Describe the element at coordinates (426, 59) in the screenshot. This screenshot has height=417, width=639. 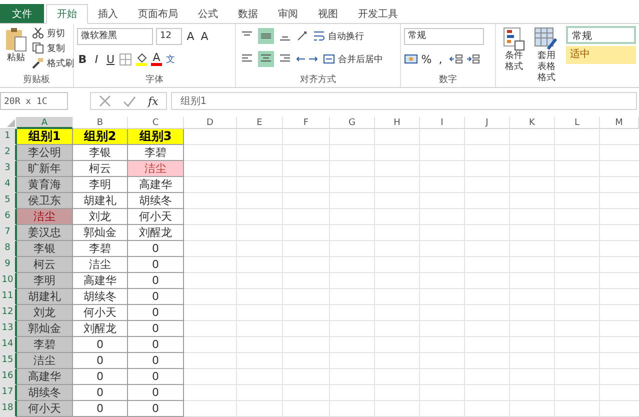
I see `percent-button: %` at that location.